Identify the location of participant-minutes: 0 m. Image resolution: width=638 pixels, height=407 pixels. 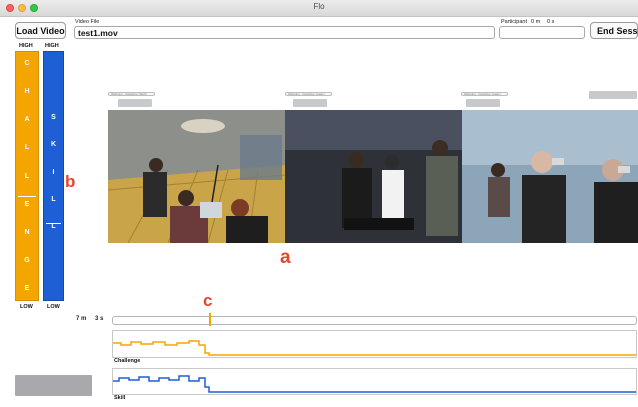
(536, 22).